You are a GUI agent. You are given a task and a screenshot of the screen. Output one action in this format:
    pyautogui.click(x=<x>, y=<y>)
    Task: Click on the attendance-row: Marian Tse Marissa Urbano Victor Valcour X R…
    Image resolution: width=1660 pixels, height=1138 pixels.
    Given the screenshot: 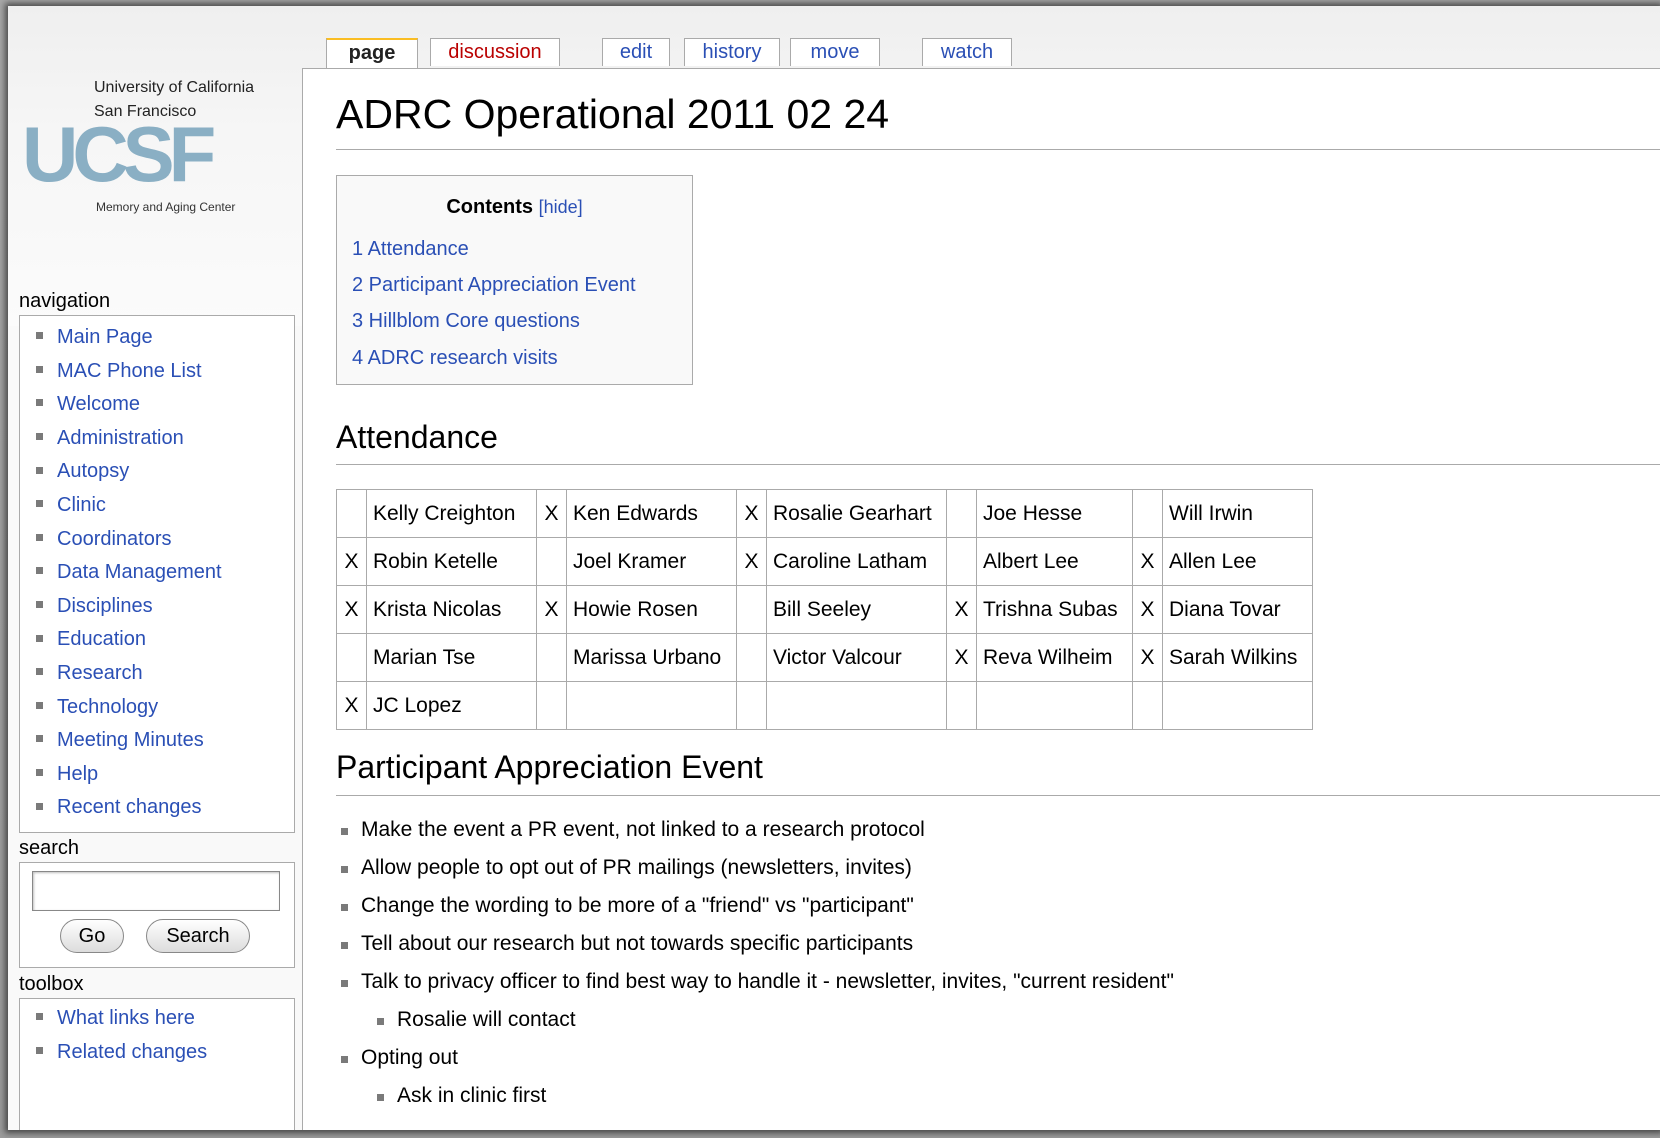 What is the action you would take?
    pyautogui.click(x=824, y=657)
    